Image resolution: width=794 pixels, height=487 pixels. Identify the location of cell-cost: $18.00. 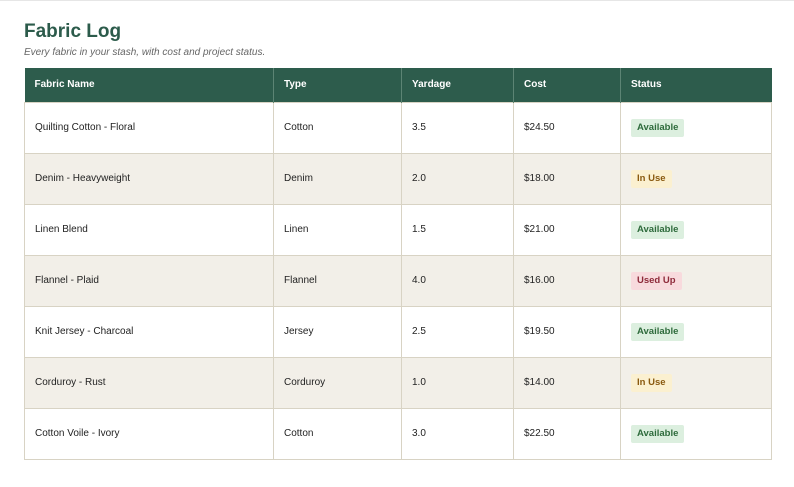
(567, 178).